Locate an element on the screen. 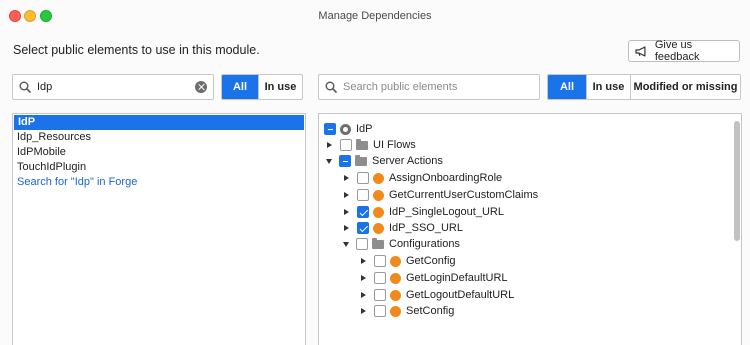 This screenshot has width=750, height=345. module-icon is located at coordinates (345, 129).